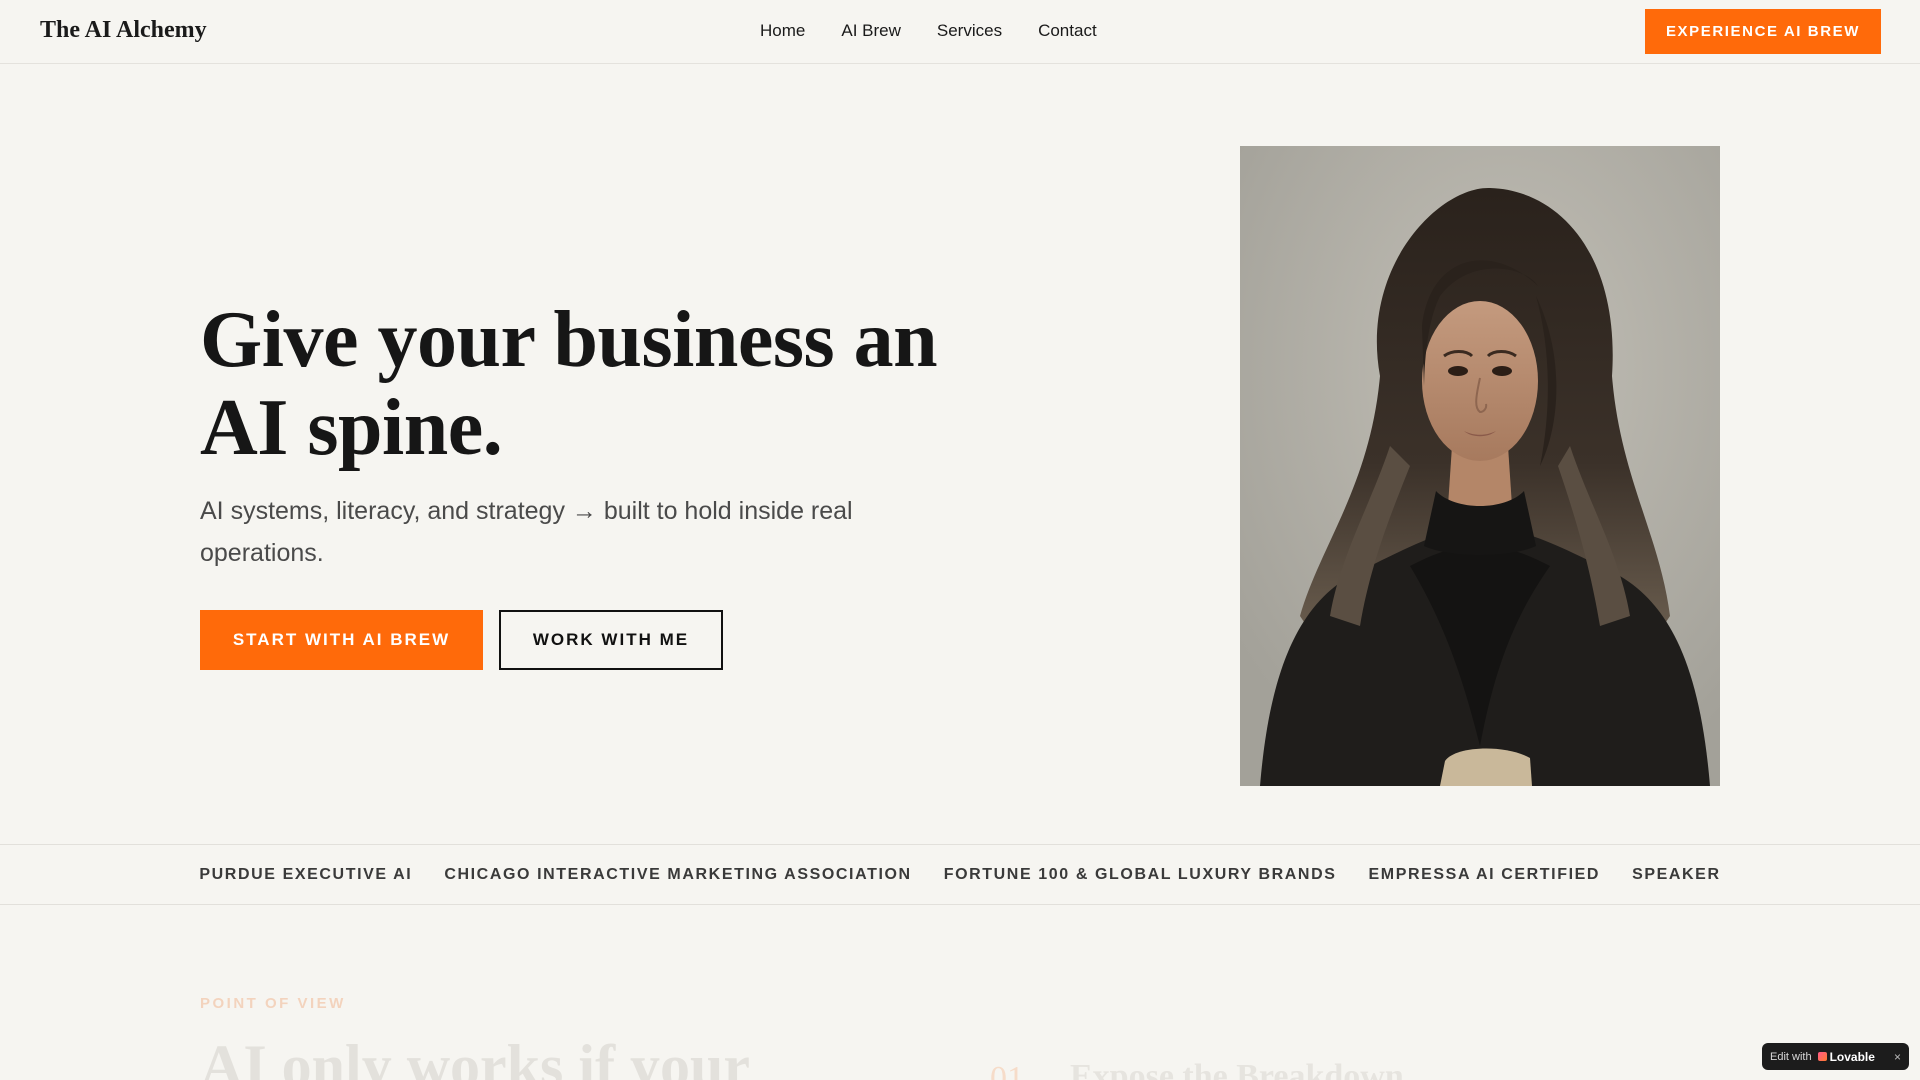 Image resolution: width=1920 pixels, height=1080 pixels. What do you see at coordinates (1676, 874) in the screenshot?
I see `credential-item: SPEAKER` at bounding box center [1676, 874].